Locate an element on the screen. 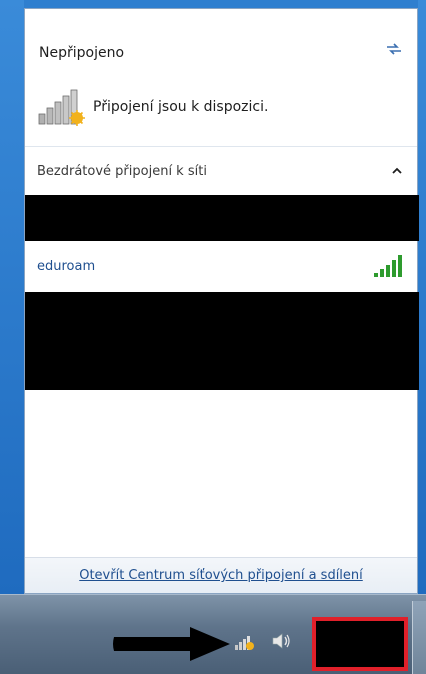 This screenshot has height=674, width=426. desktop-background-right is located at coordinates (422, 297).